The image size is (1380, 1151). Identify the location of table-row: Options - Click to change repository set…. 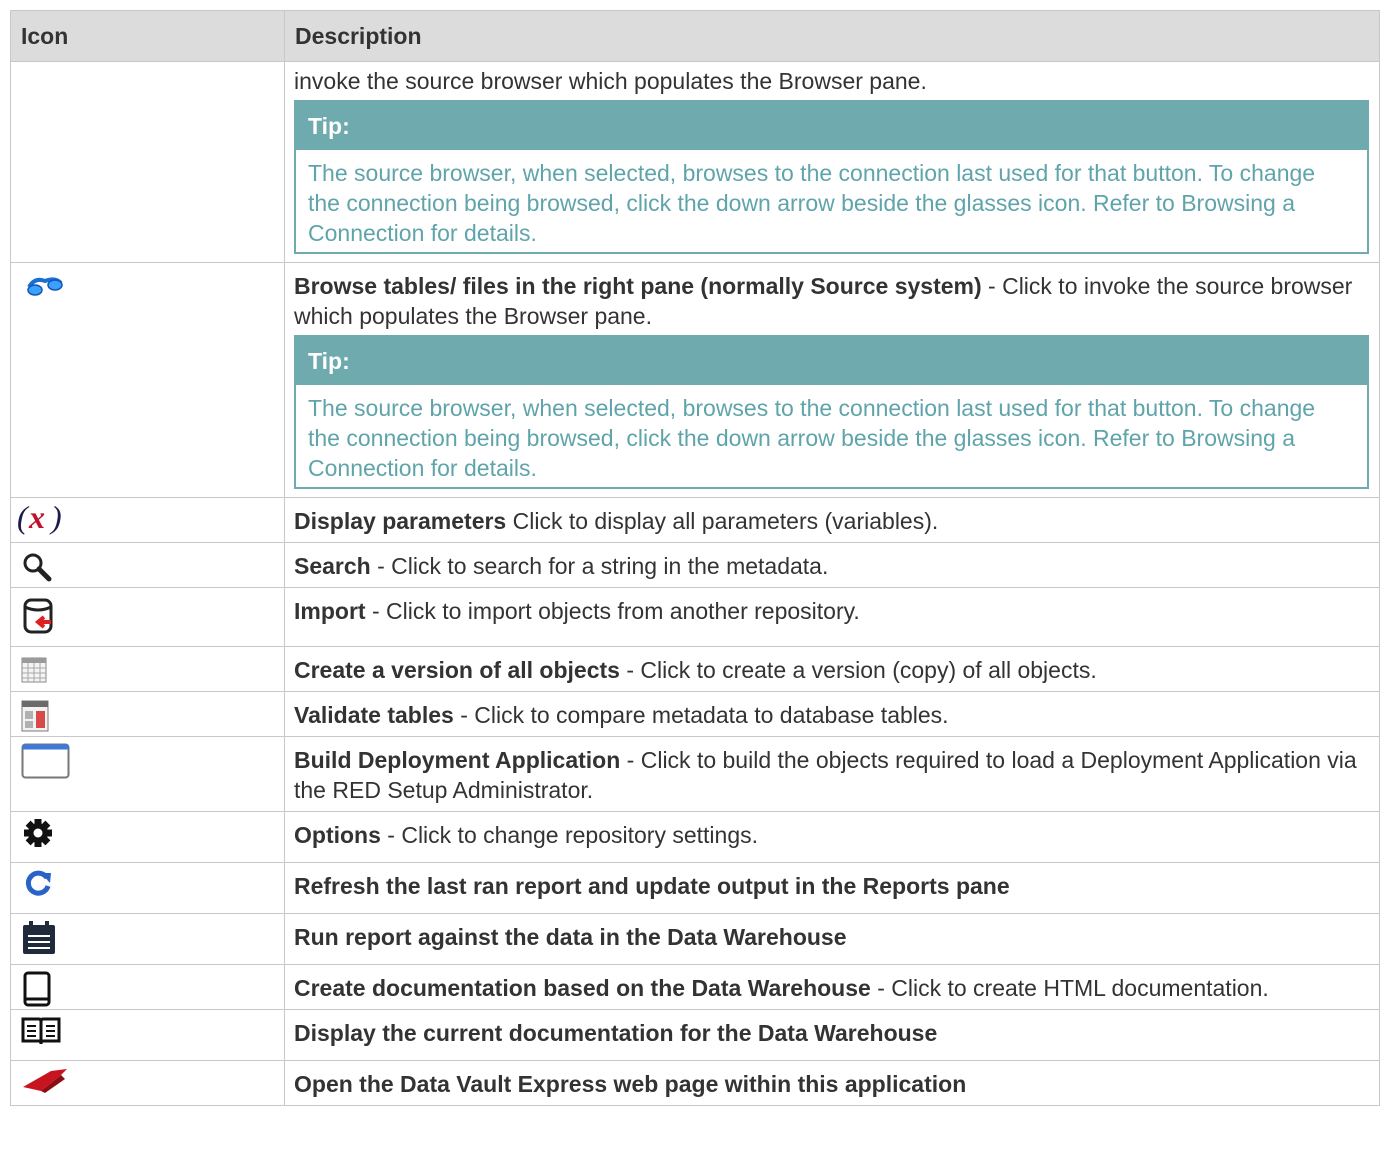
(695, 837).